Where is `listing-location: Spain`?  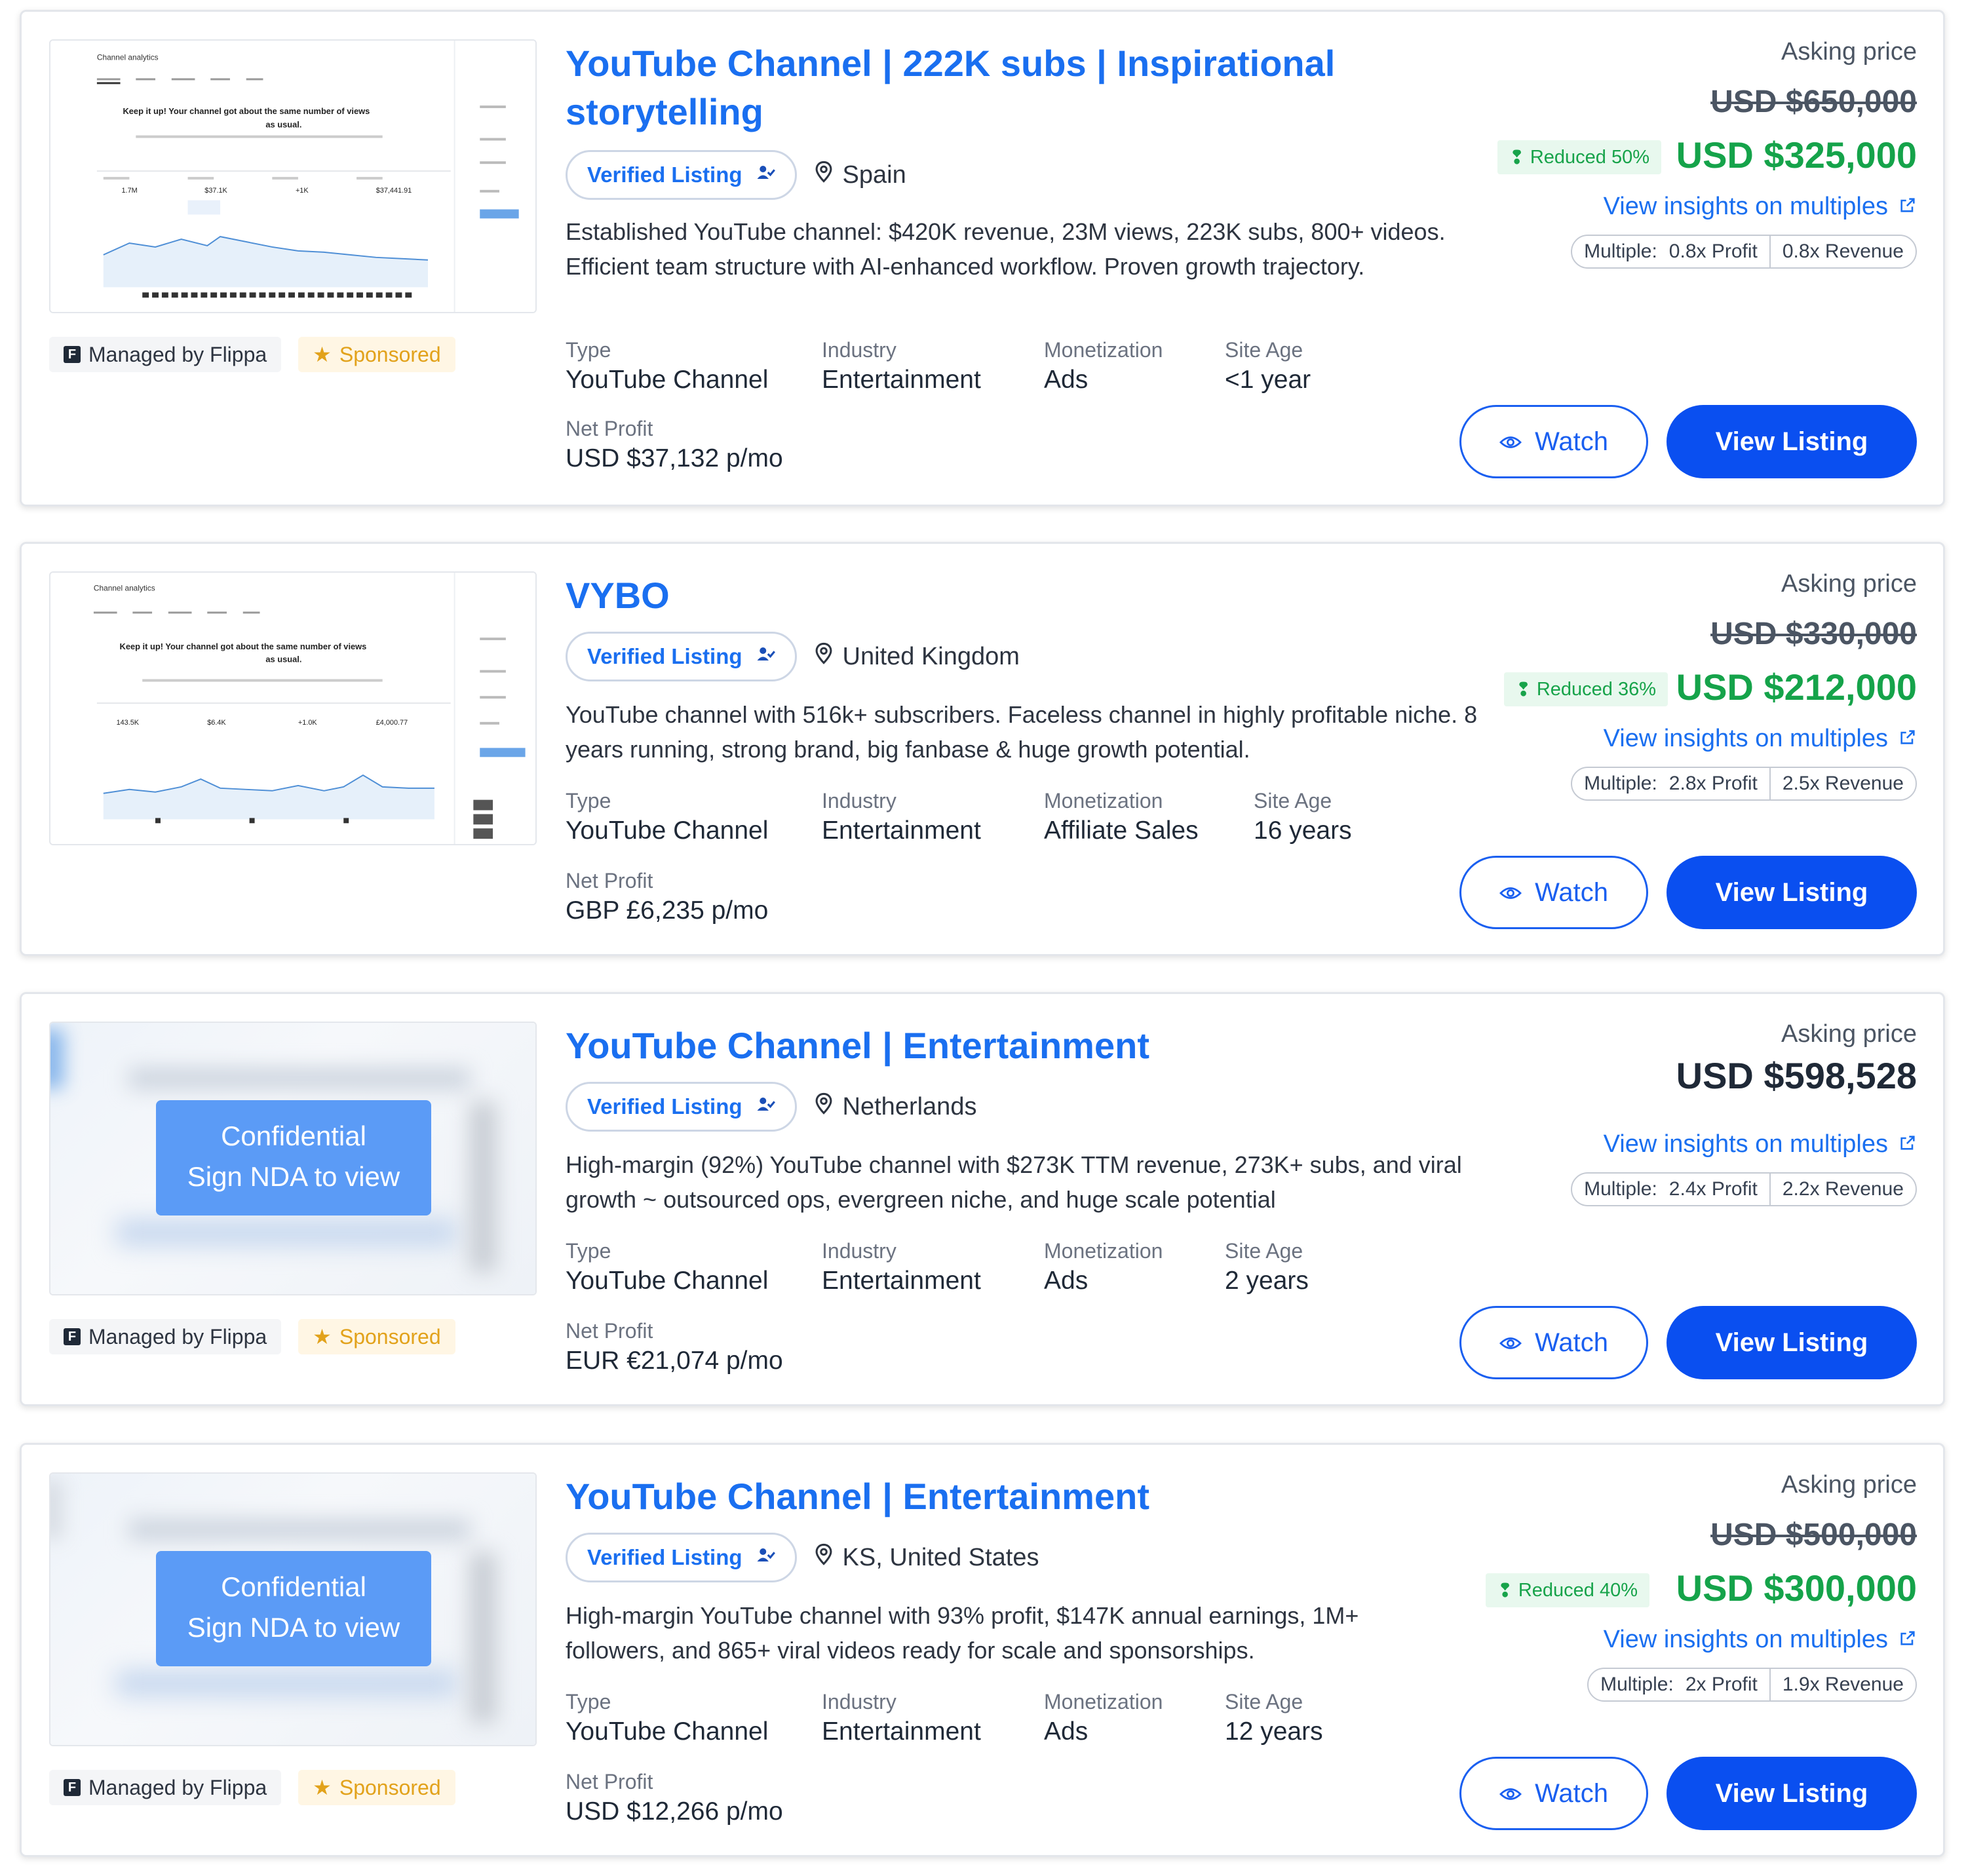 listing-location: Spain is located at coordinates (860, 175).